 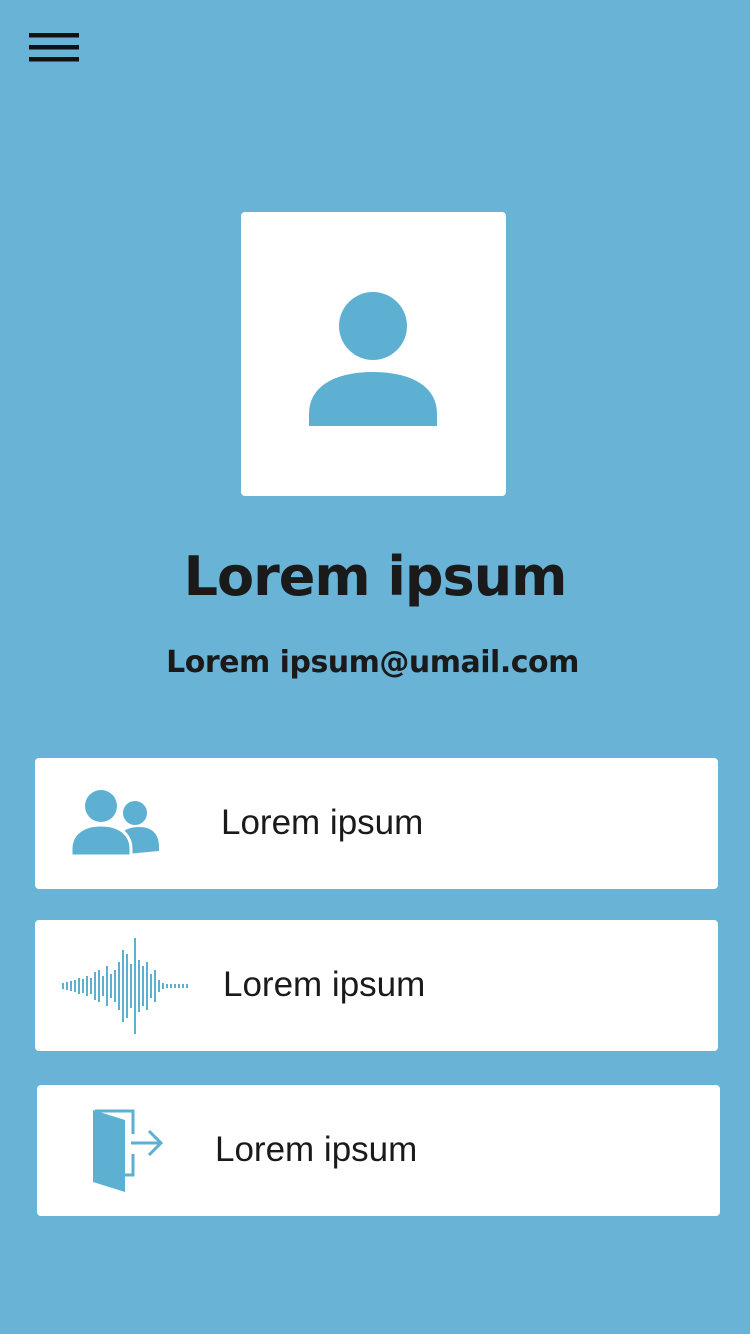 I want to click on user-icon, so click(x=373, y=359).